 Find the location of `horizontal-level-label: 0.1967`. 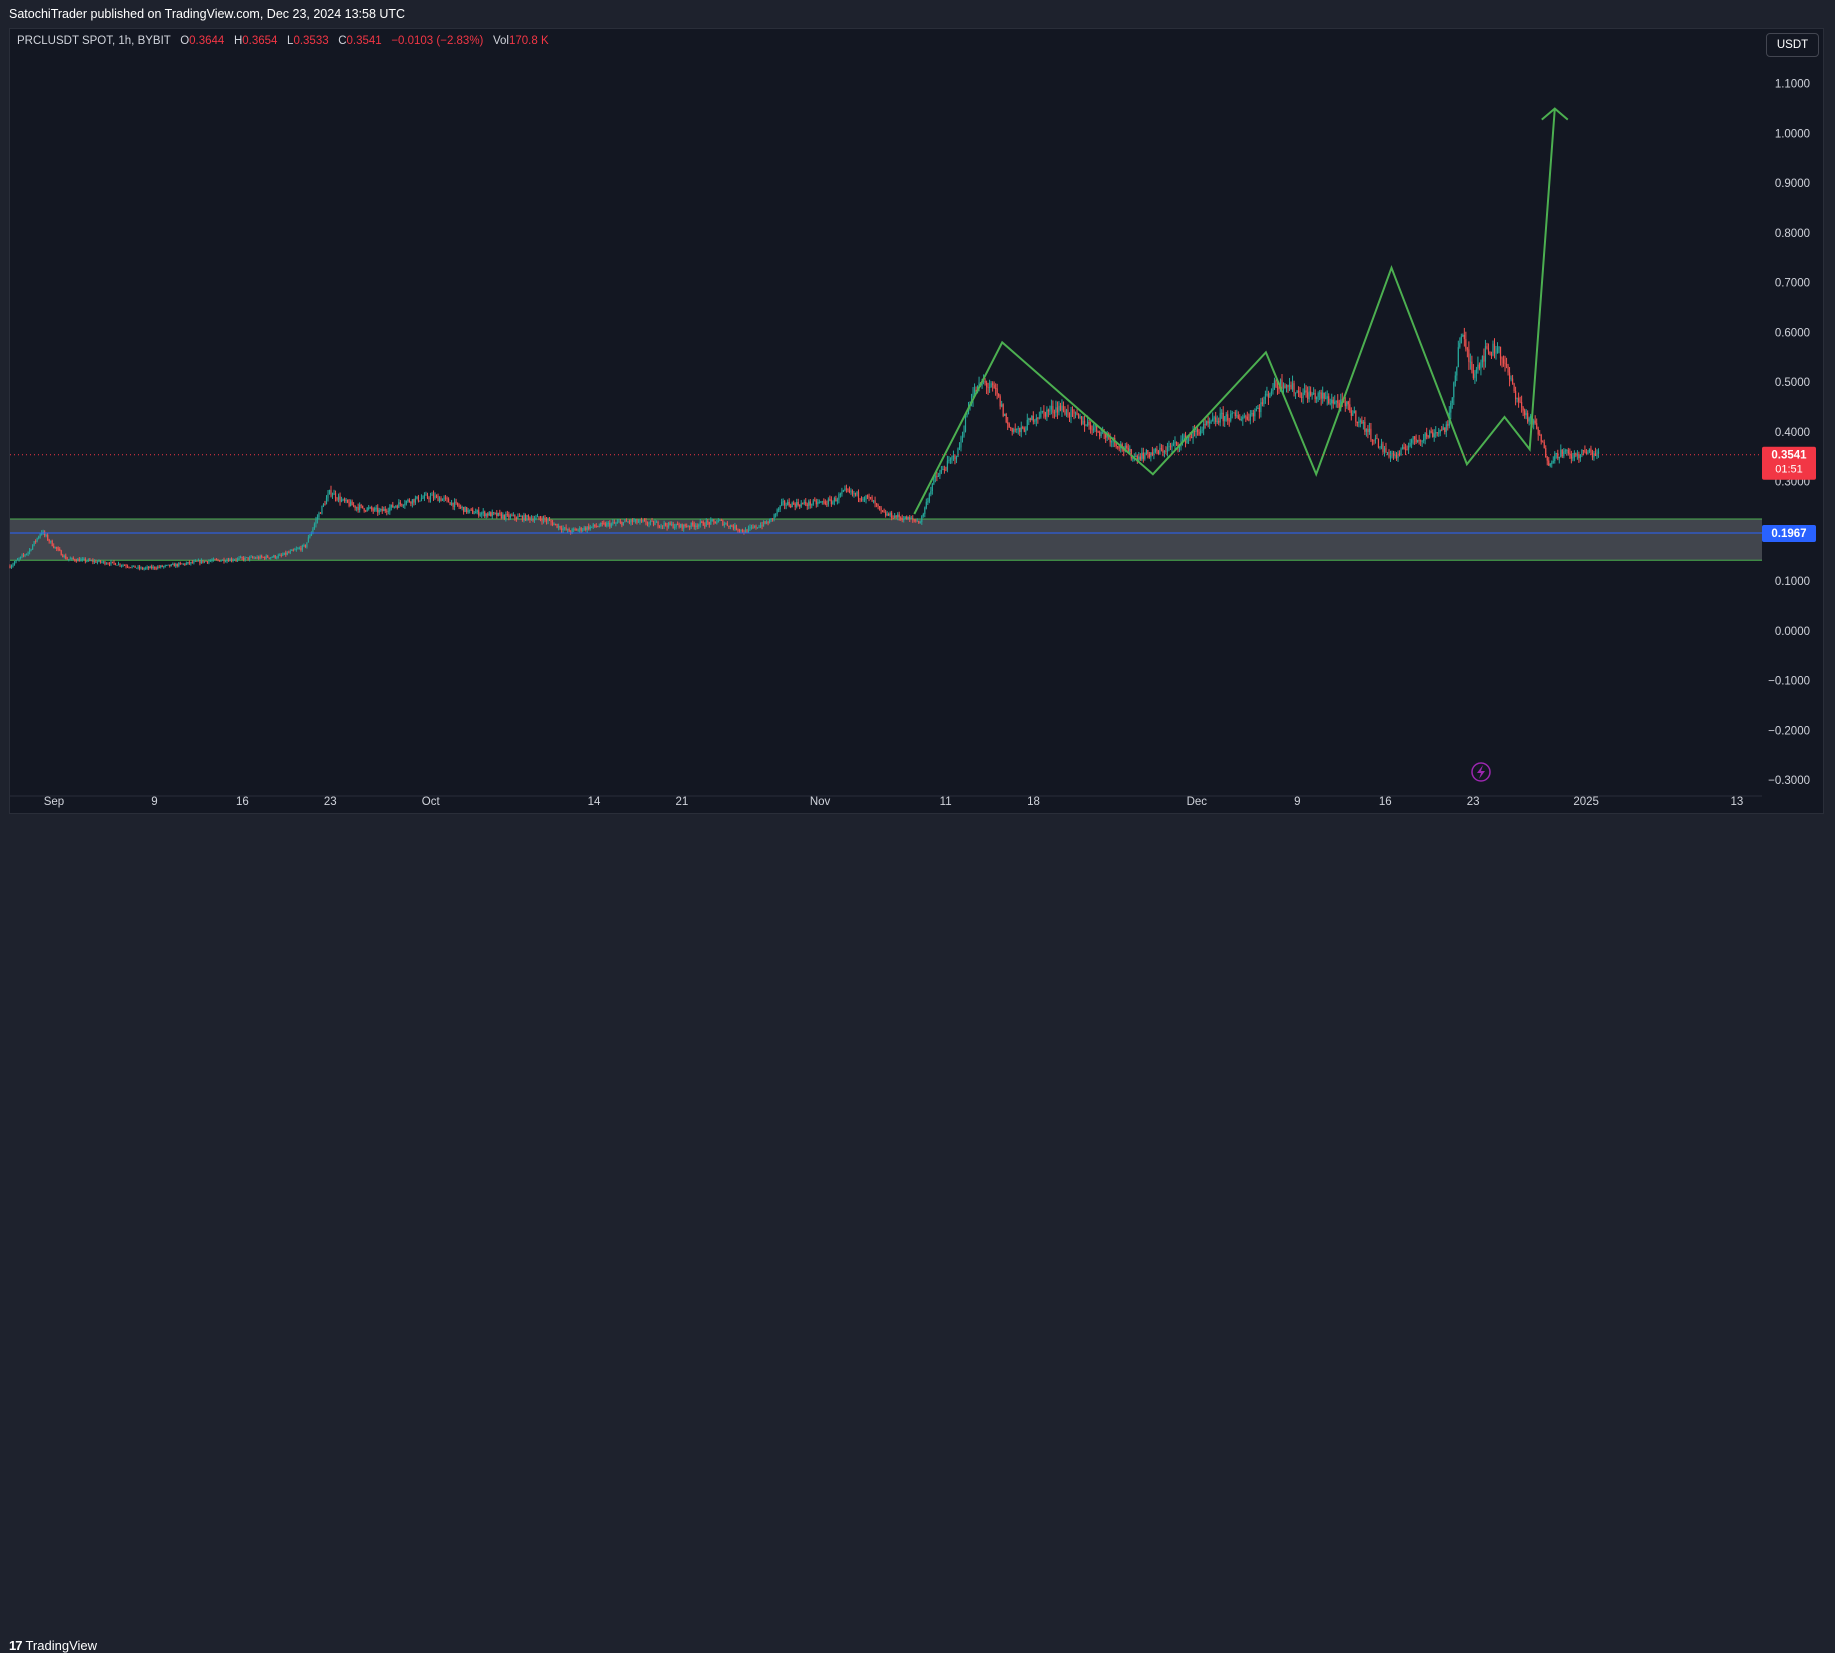

horizontal-level-label: 0.1967 is located at coordinates (1788, 534).